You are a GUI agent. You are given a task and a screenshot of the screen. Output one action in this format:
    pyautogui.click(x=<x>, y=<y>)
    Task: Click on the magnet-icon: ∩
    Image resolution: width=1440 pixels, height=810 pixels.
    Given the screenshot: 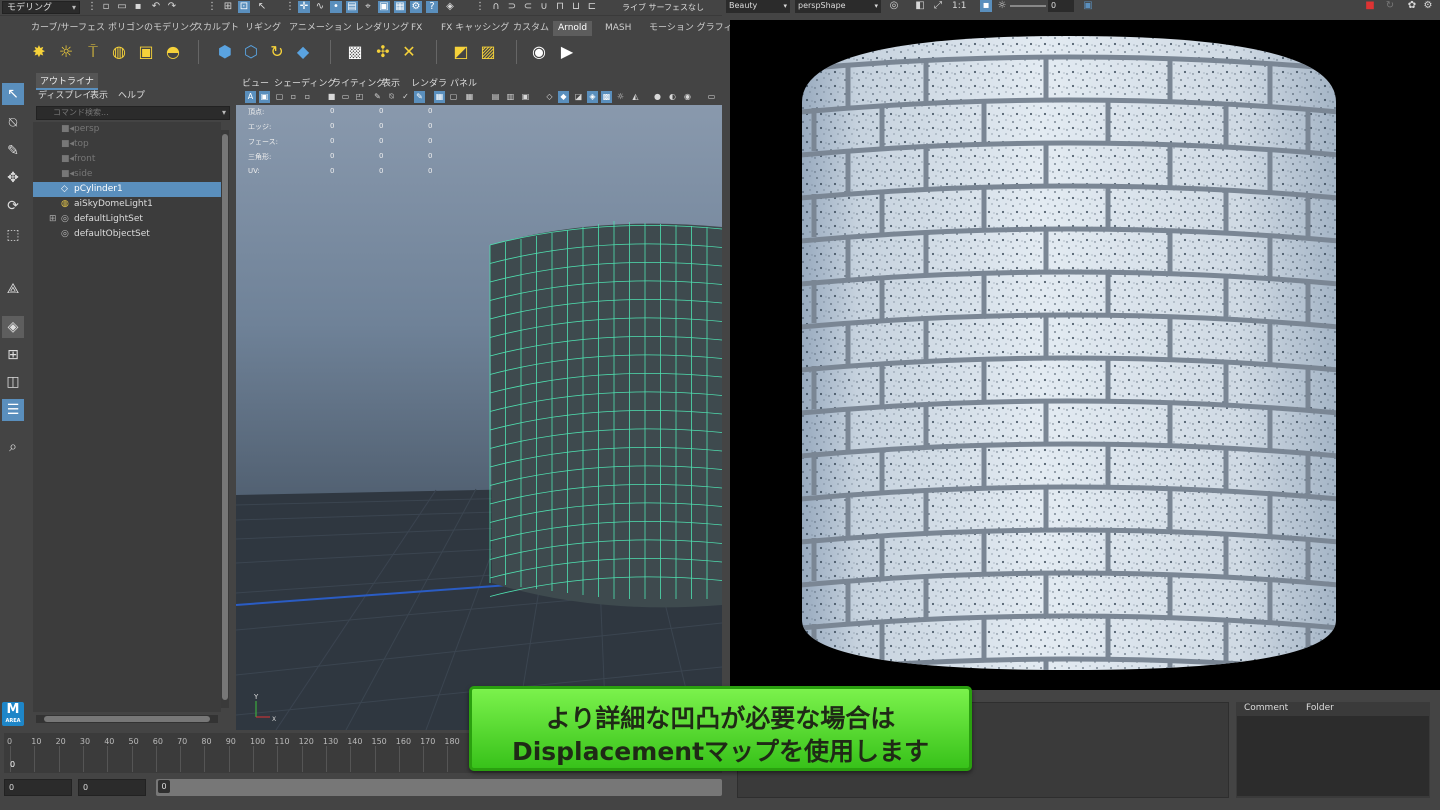 What is the action you would take?
    pyautogui.click(x=496, y=7)
    